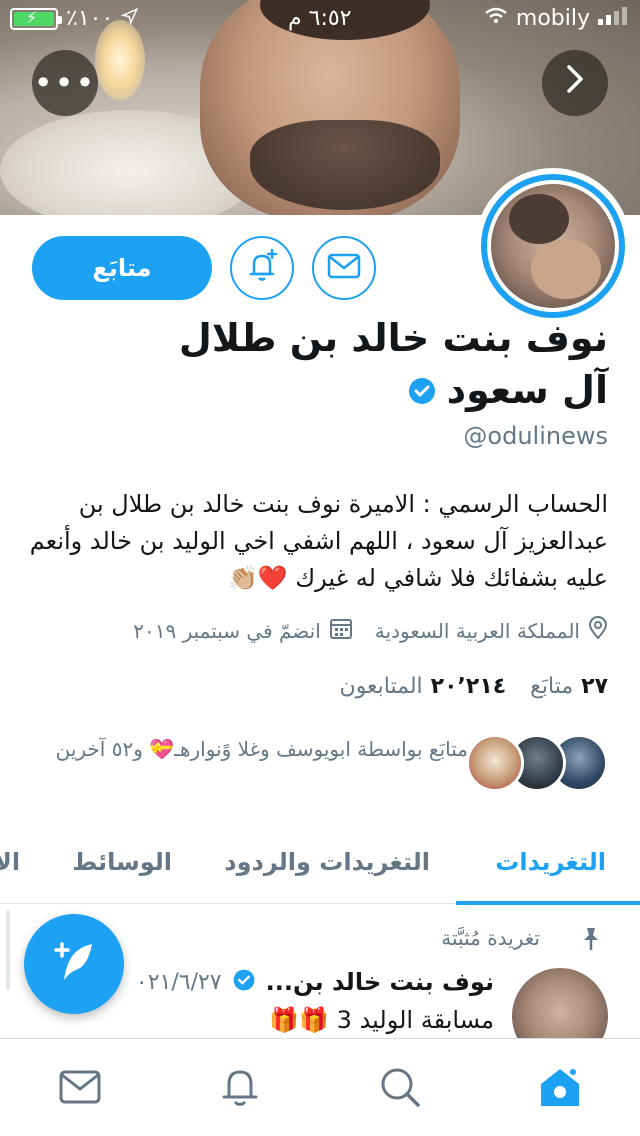 The height and width of the screenshot is (1136, 640). I want to click on battery-icon: ⚡, so click(36, 18).